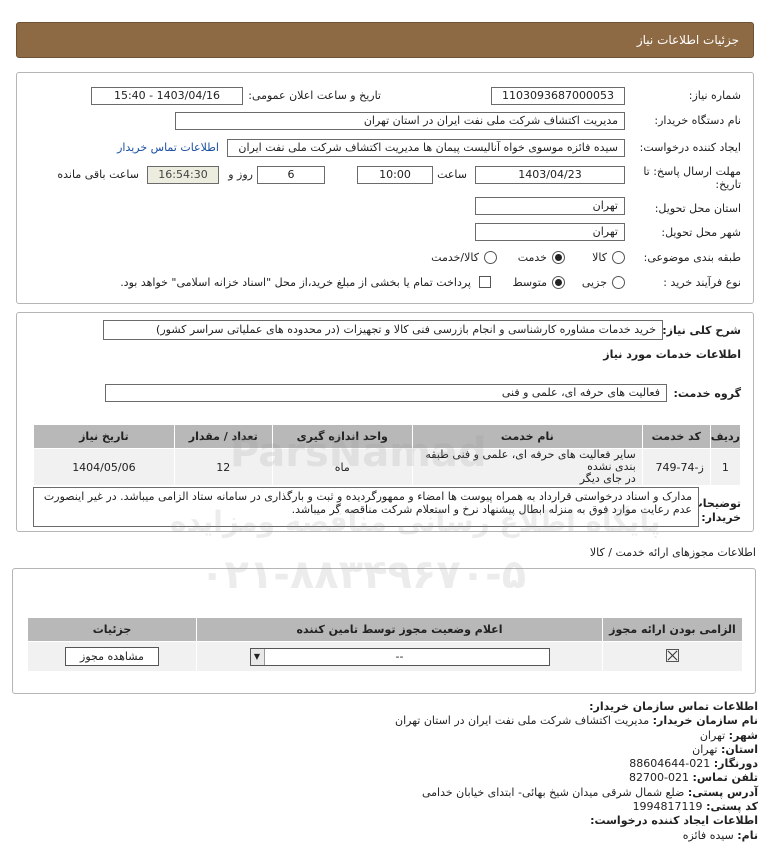  What do you see at coordinates (490, 257) in the screenshot?
I see `category-goods-service-radio` at bounding box center [490, 257].